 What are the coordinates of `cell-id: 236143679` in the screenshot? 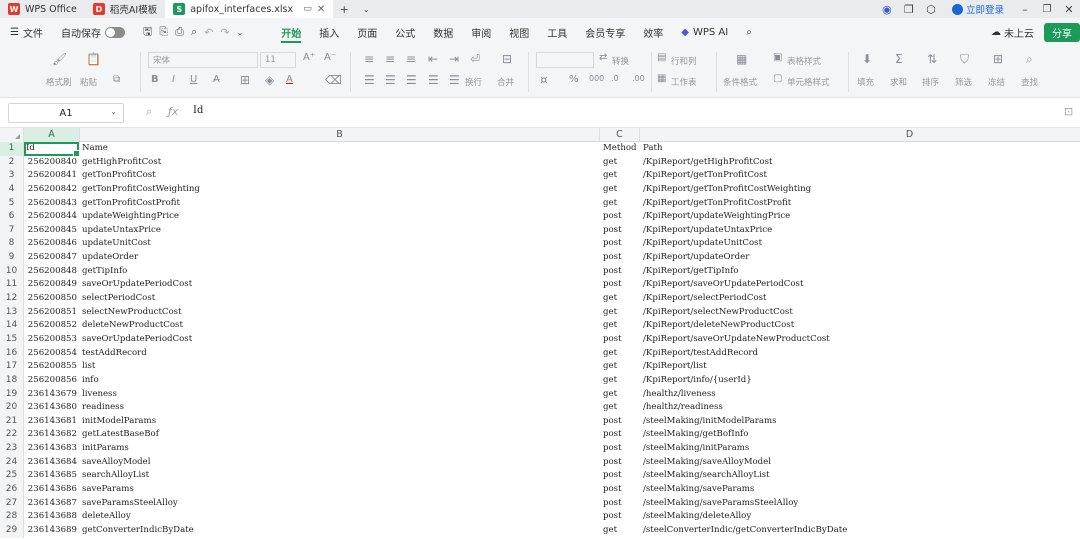 It's located at (51, 395).